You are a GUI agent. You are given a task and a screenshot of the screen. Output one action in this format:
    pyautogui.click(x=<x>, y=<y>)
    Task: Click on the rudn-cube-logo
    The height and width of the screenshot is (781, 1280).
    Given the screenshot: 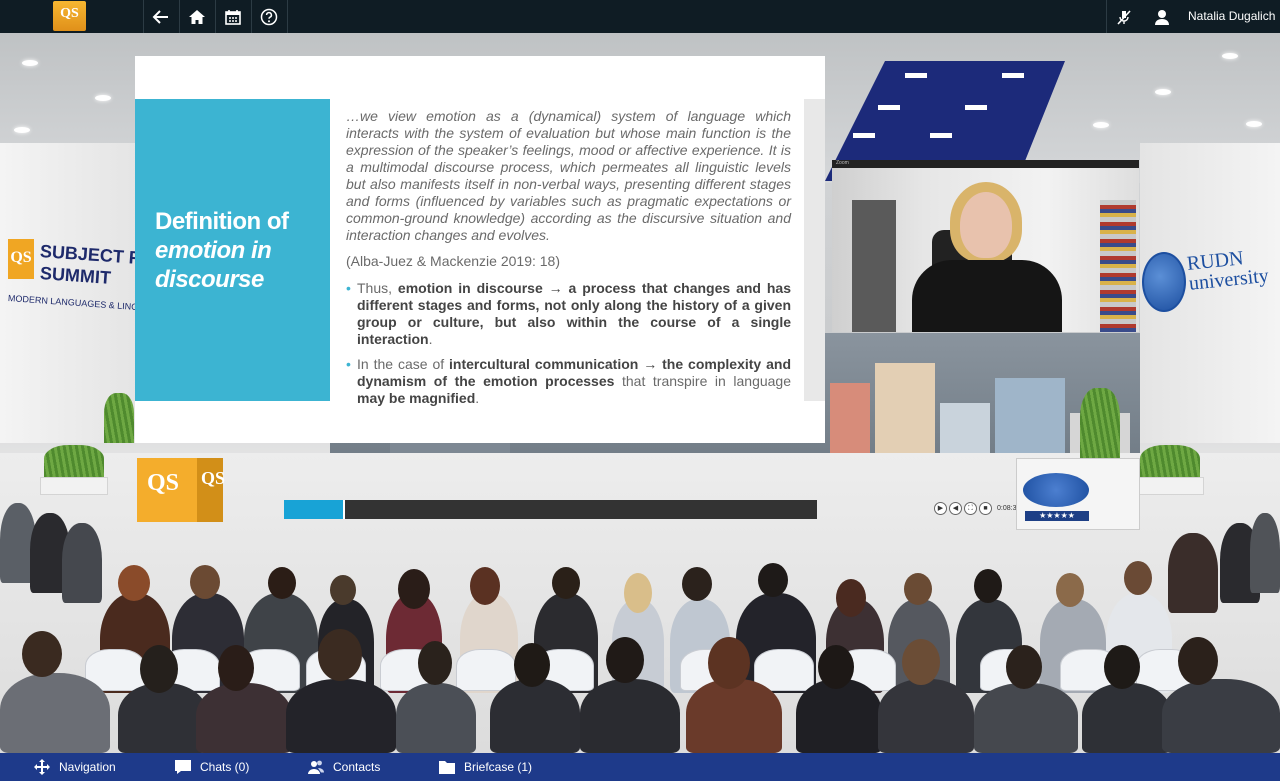 What is the action you would take?
    pyautogui.click(x=1056, y=490)
    